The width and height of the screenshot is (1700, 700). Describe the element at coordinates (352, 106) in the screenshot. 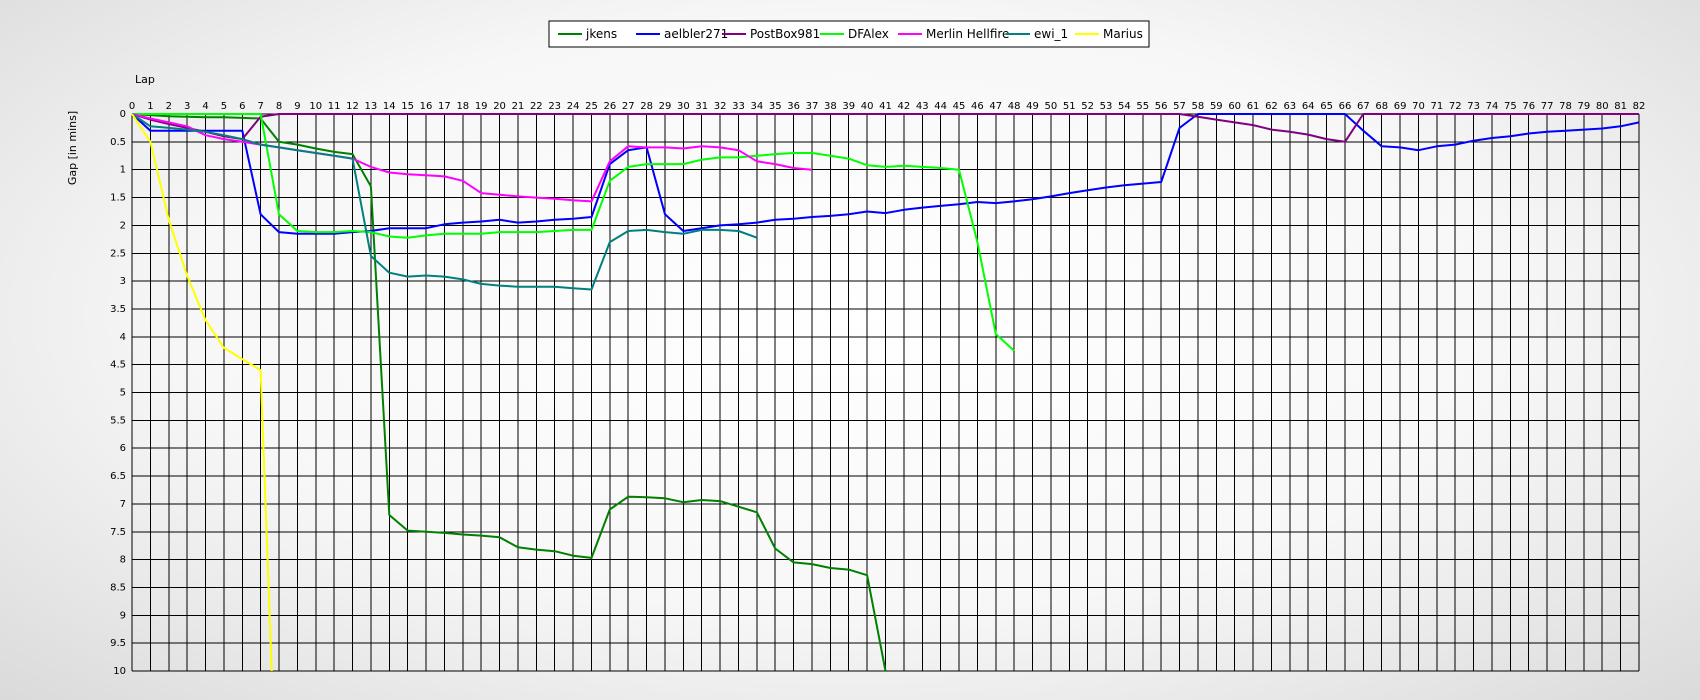

I see `x-tick-label: 12` at that location.